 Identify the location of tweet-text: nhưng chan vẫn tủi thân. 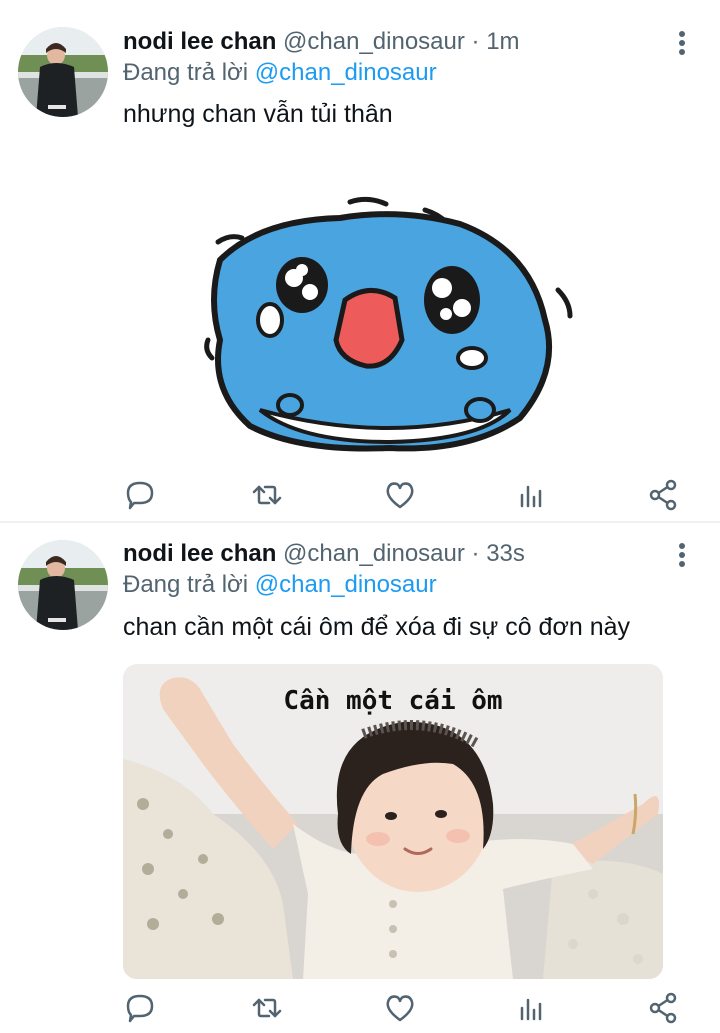
(258, 114).